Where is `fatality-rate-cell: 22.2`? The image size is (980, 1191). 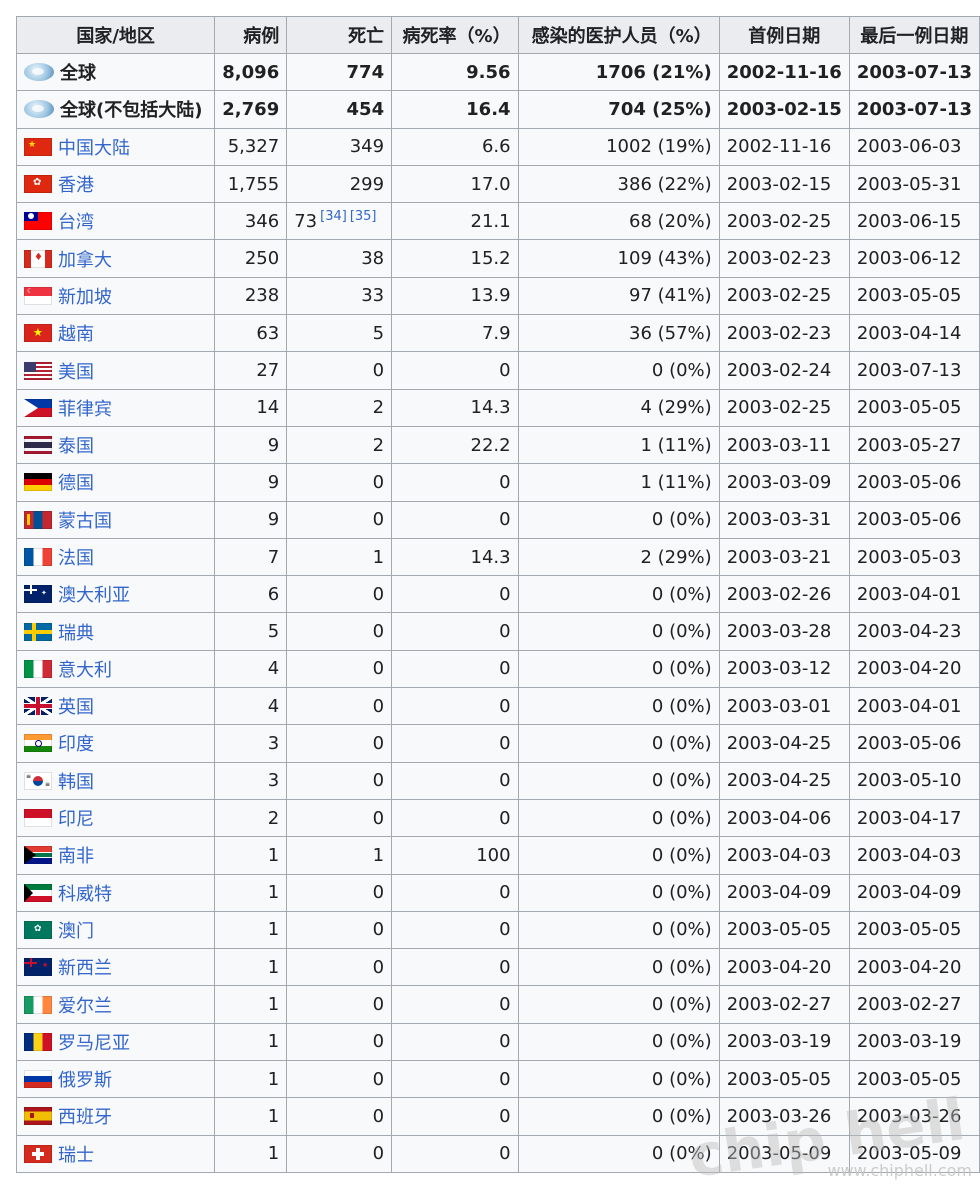
fatality-rate-cell: 22.2 is located at coordinates (455, 445).